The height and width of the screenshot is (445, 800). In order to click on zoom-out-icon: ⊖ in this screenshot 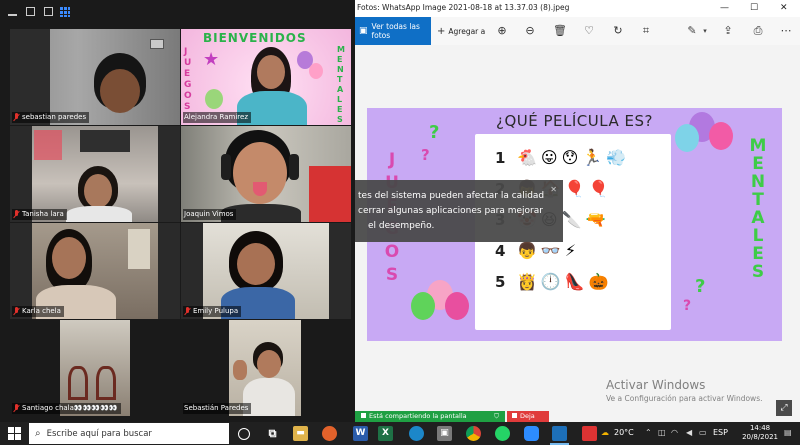, I will do `click(530, 31)`.